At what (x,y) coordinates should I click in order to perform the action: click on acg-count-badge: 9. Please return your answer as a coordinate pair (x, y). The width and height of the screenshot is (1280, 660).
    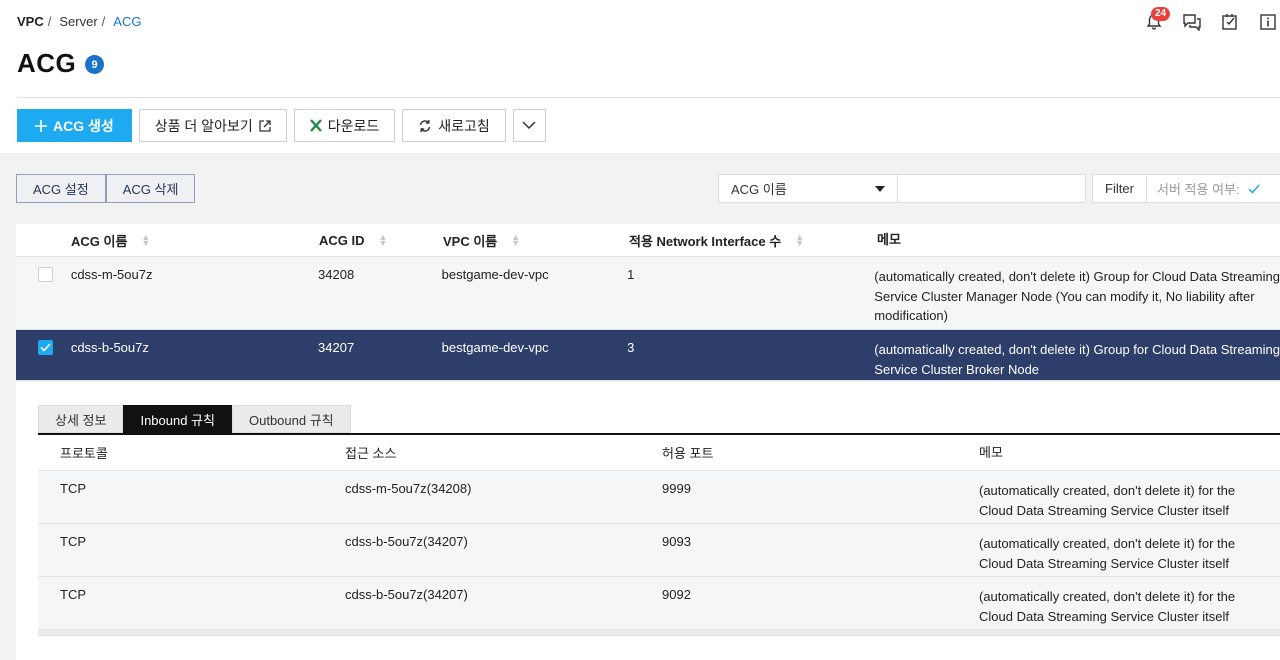
    Looking at the image, I should click on (94, 64).